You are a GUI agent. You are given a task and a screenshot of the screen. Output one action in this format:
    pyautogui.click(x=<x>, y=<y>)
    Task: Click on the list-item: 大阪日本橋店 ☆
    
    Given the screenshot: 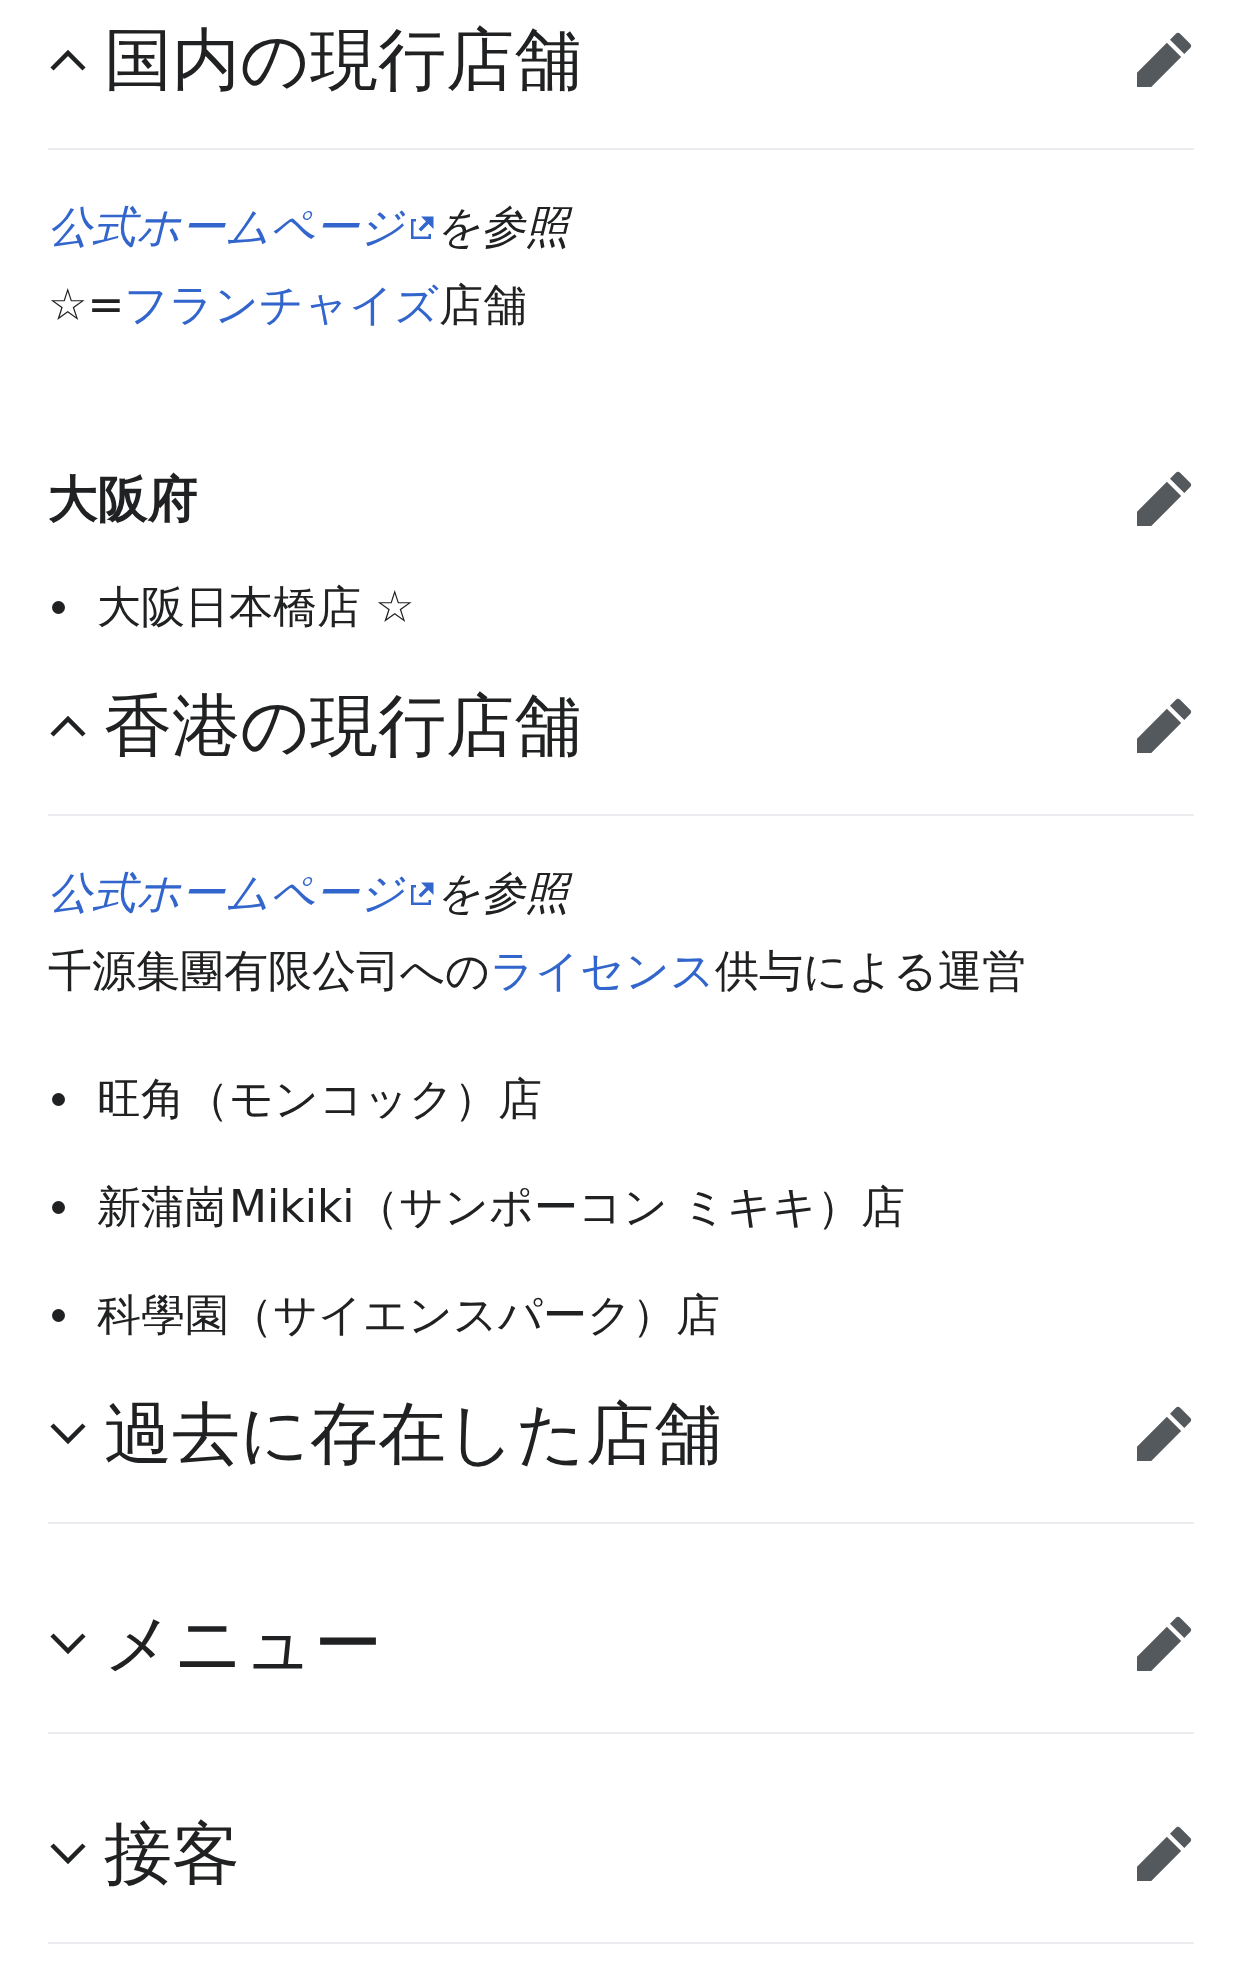 What is the action you would take?
    pyautogui.click(x=256, y=607)
    